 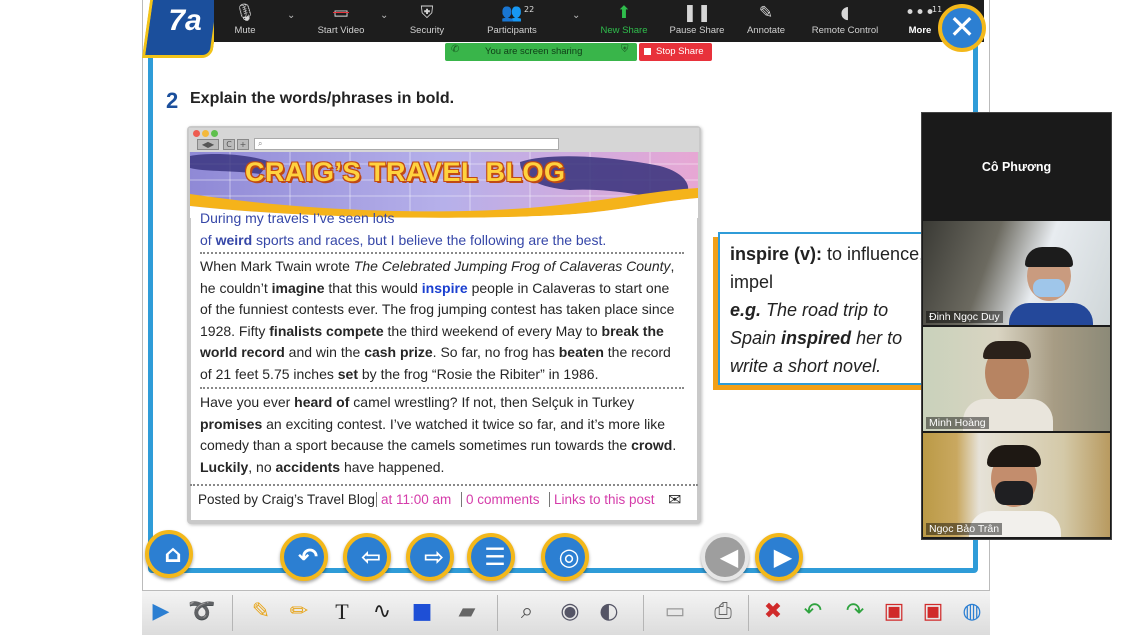 I want to click on eraser-icon: ▰, so click(x=467, y=612).